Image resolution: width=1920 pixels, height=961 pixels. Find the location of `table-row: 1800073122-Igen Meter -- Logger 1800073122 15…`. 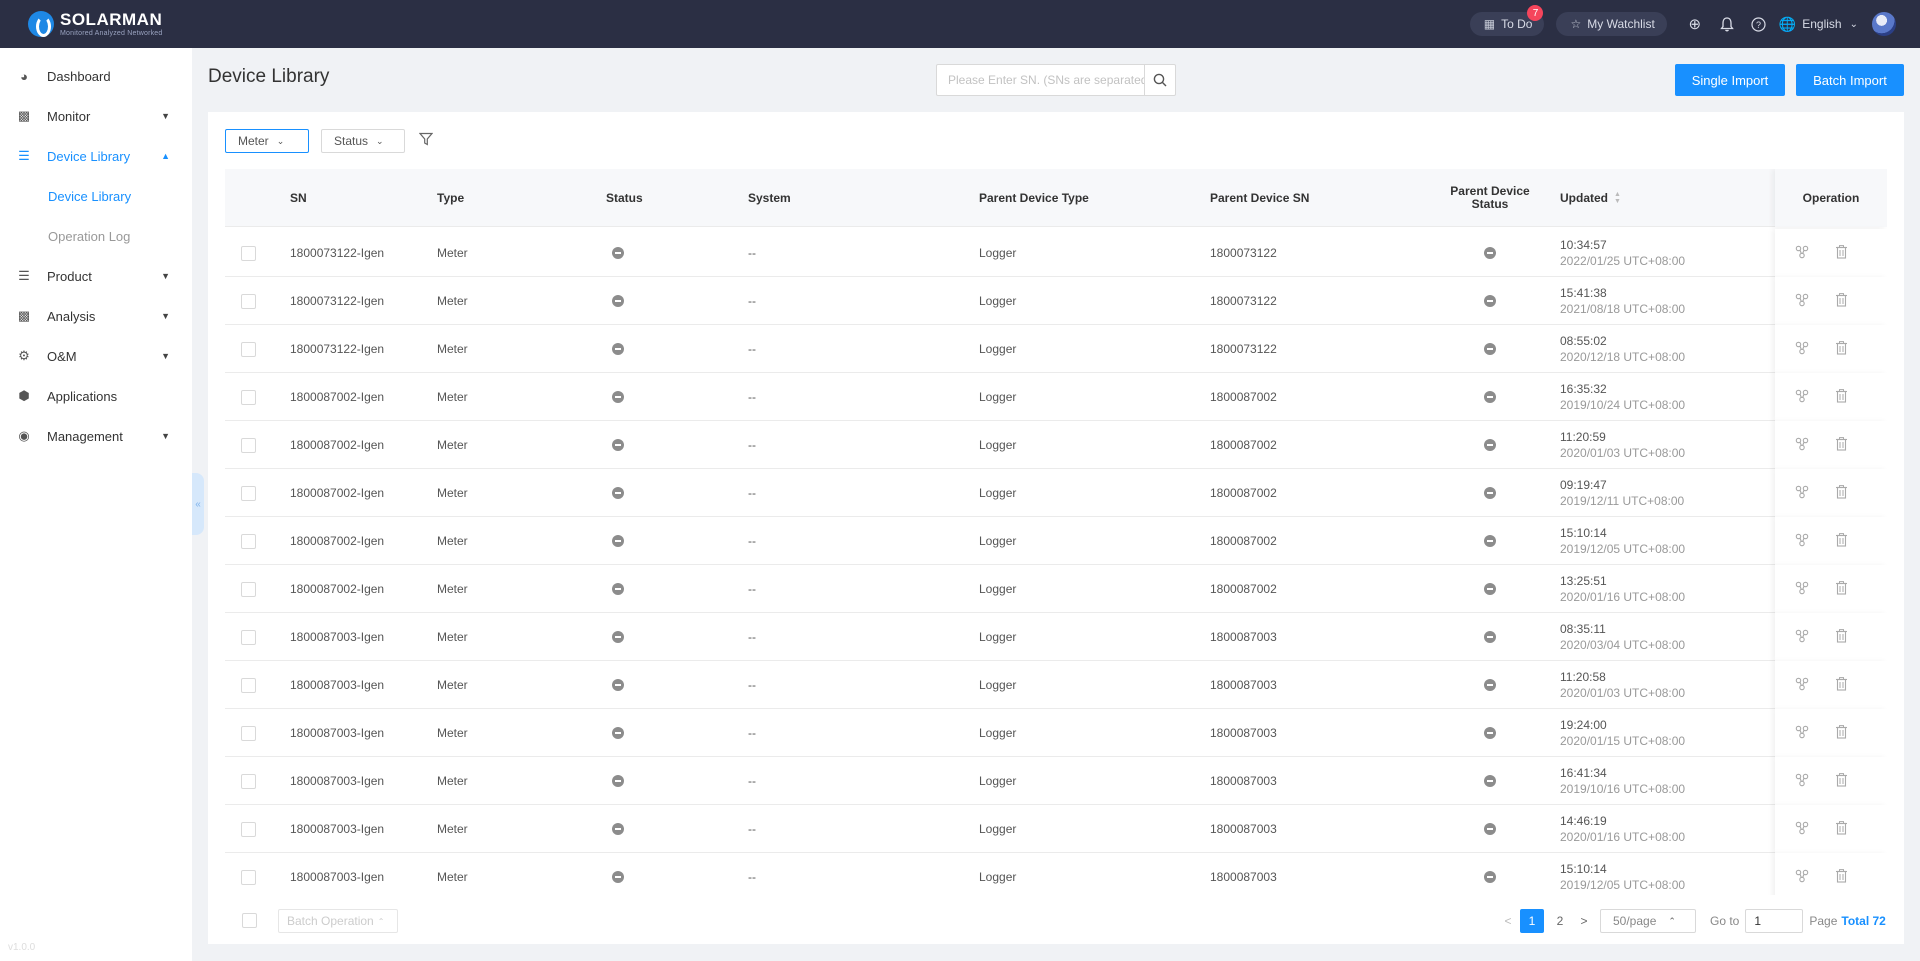

table-row: 1800073122-Igen Meter -- Logger 1800073122 15… is located at coordinates (1056, 301).